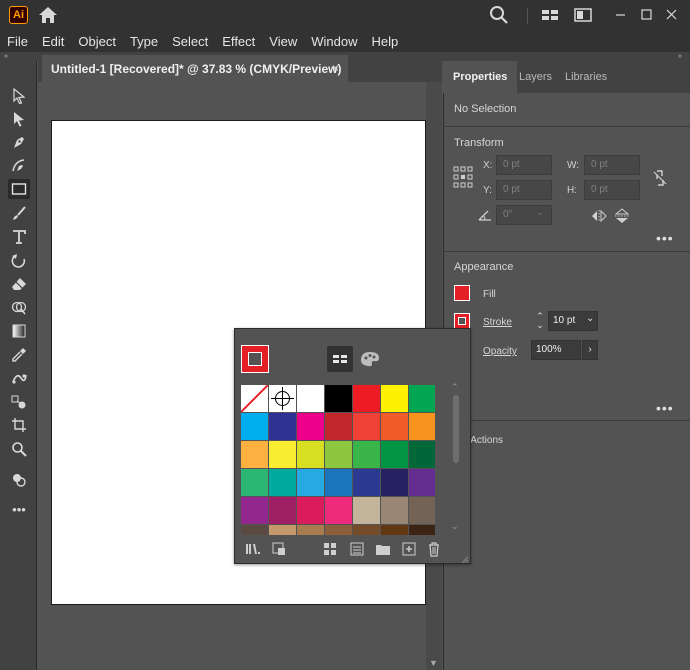 The image size is (690, 670). Describe the element at coordinates (383, 549) in the screenshot. I see `new-color-group-icon` at that location.